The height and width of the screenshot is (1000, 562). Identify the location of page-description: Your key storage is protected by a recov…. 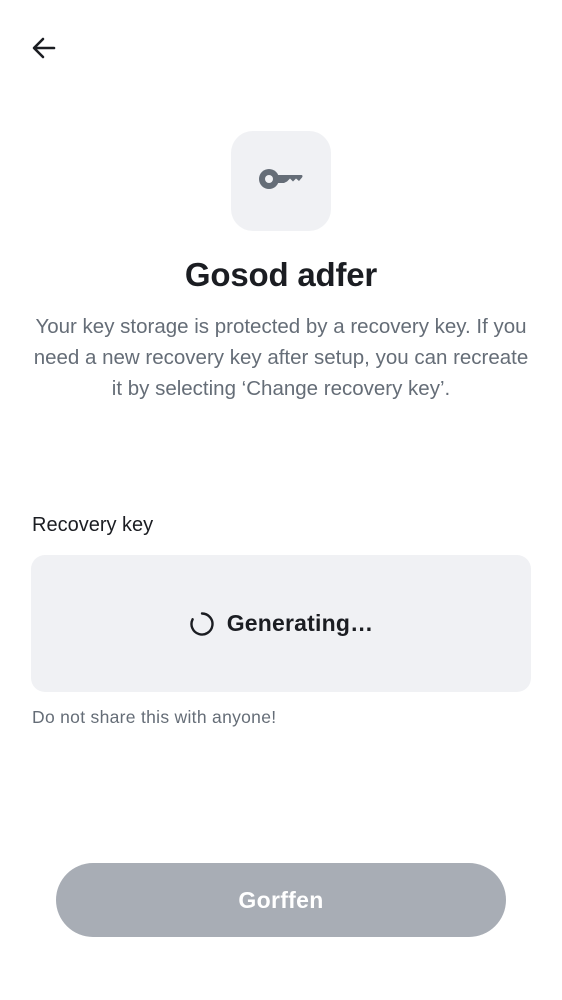
(281, 357).